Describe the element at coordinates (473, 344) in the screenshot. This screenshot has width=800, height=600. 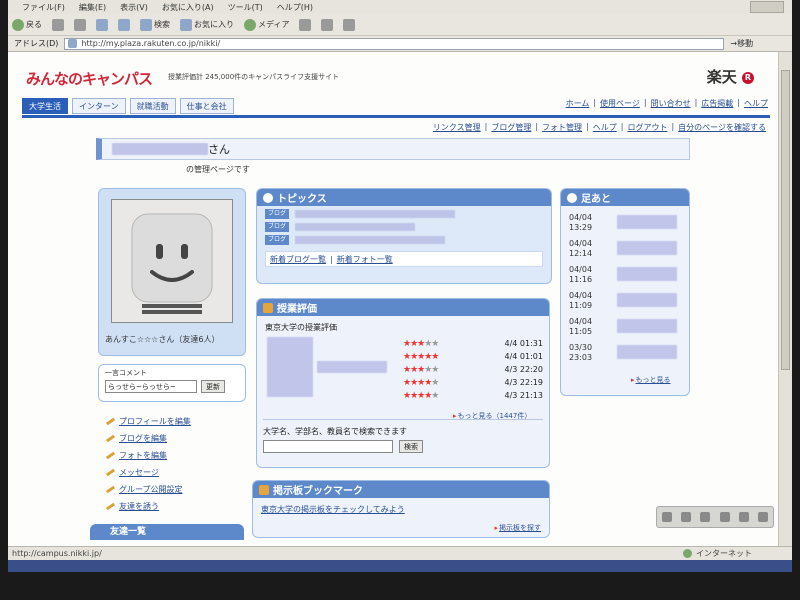
I see `rating-row: ★★★★★ 4/4 01:31` at that location.